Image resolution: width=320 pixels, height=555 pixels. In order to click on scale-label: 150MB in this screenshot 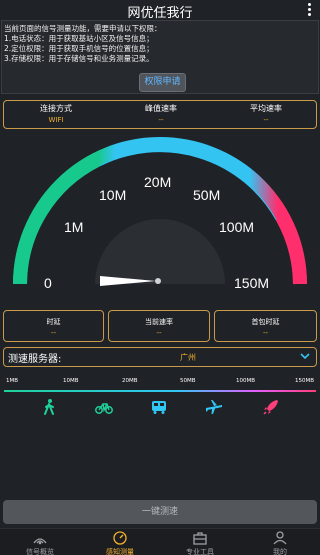, I will do `click(305, 381)`.